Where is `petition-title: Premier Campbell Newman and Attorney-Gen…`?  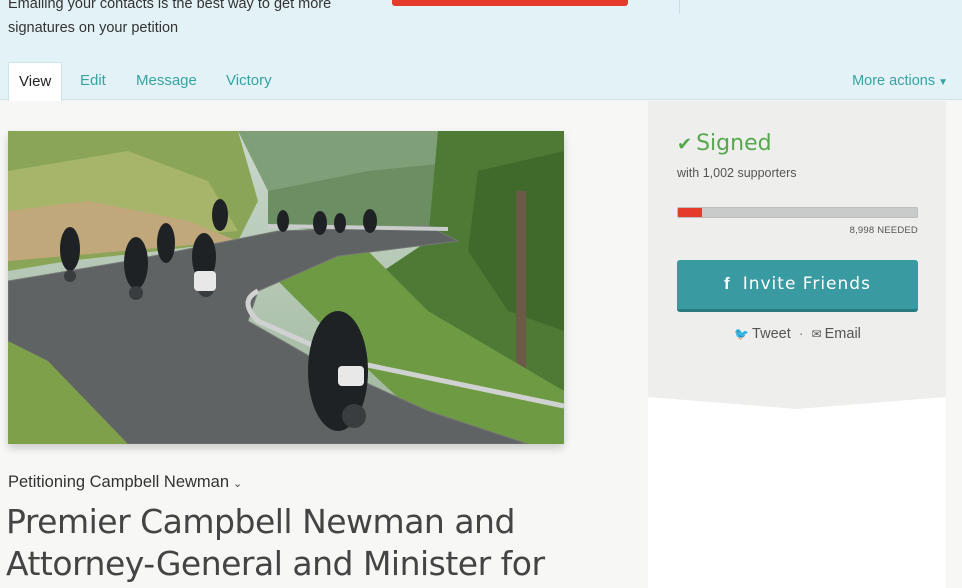 petition-title: Premier Campbell Newman and Attorney-Gen… is located at coordinates (275, 542).